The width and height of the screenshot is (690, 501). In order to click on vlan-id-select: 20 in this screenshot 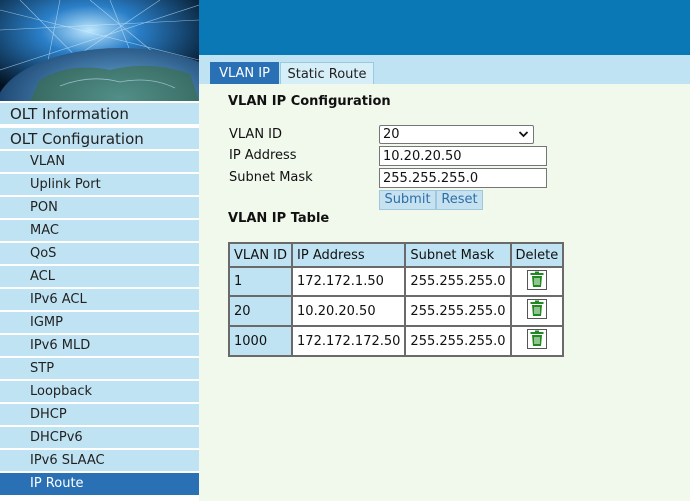, I will do `click(456, 134)`.